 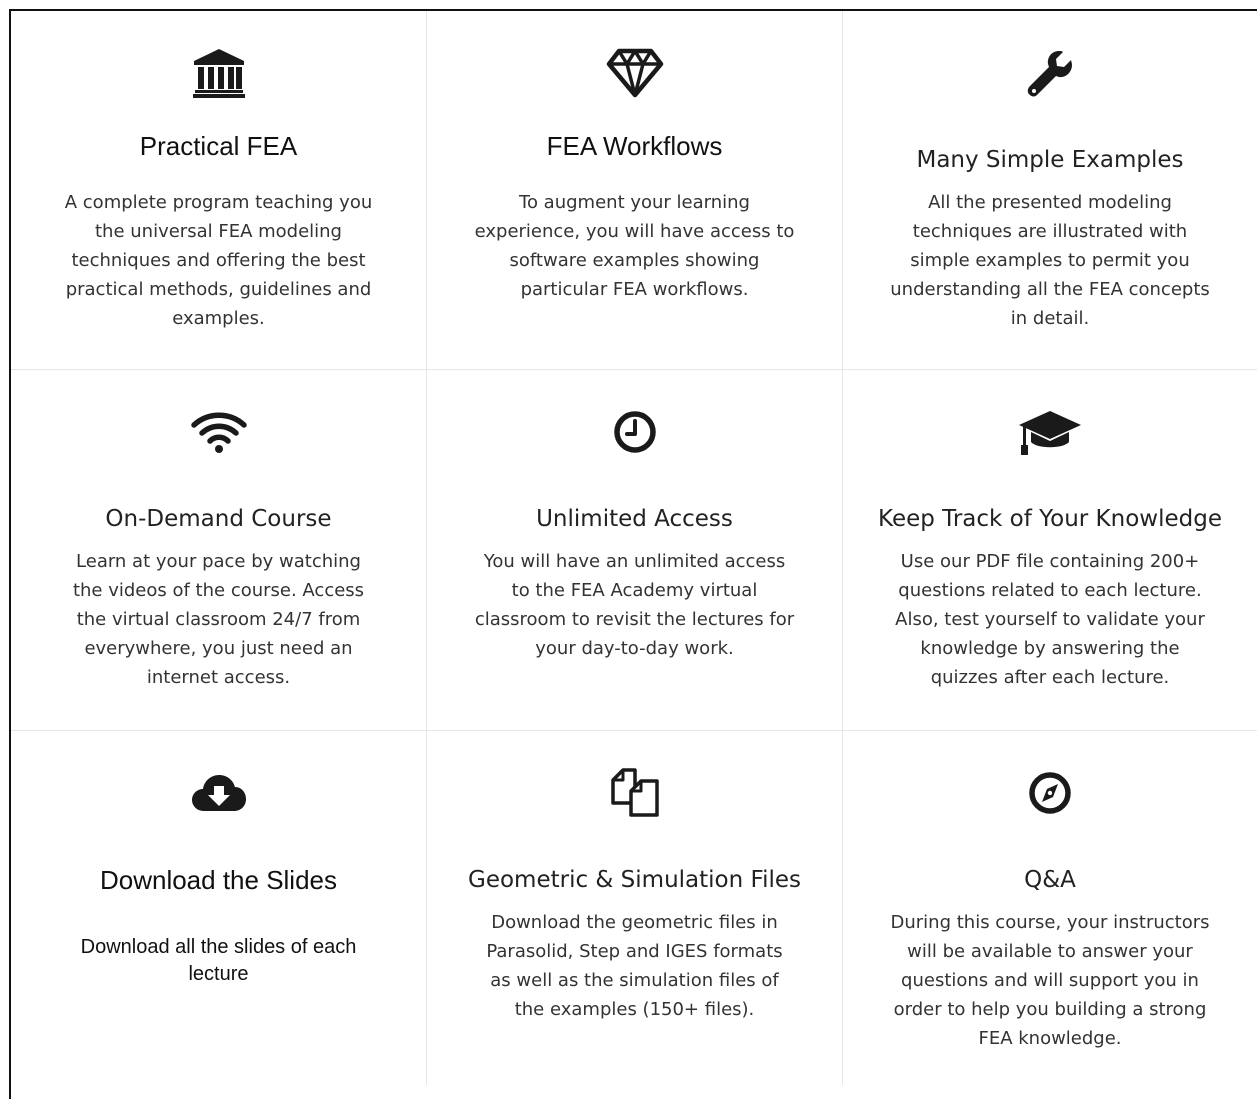 What do you see at coordinates (218, 432) in the screenshot?
I see `wifi-icon` at bounding box center [218, 432].